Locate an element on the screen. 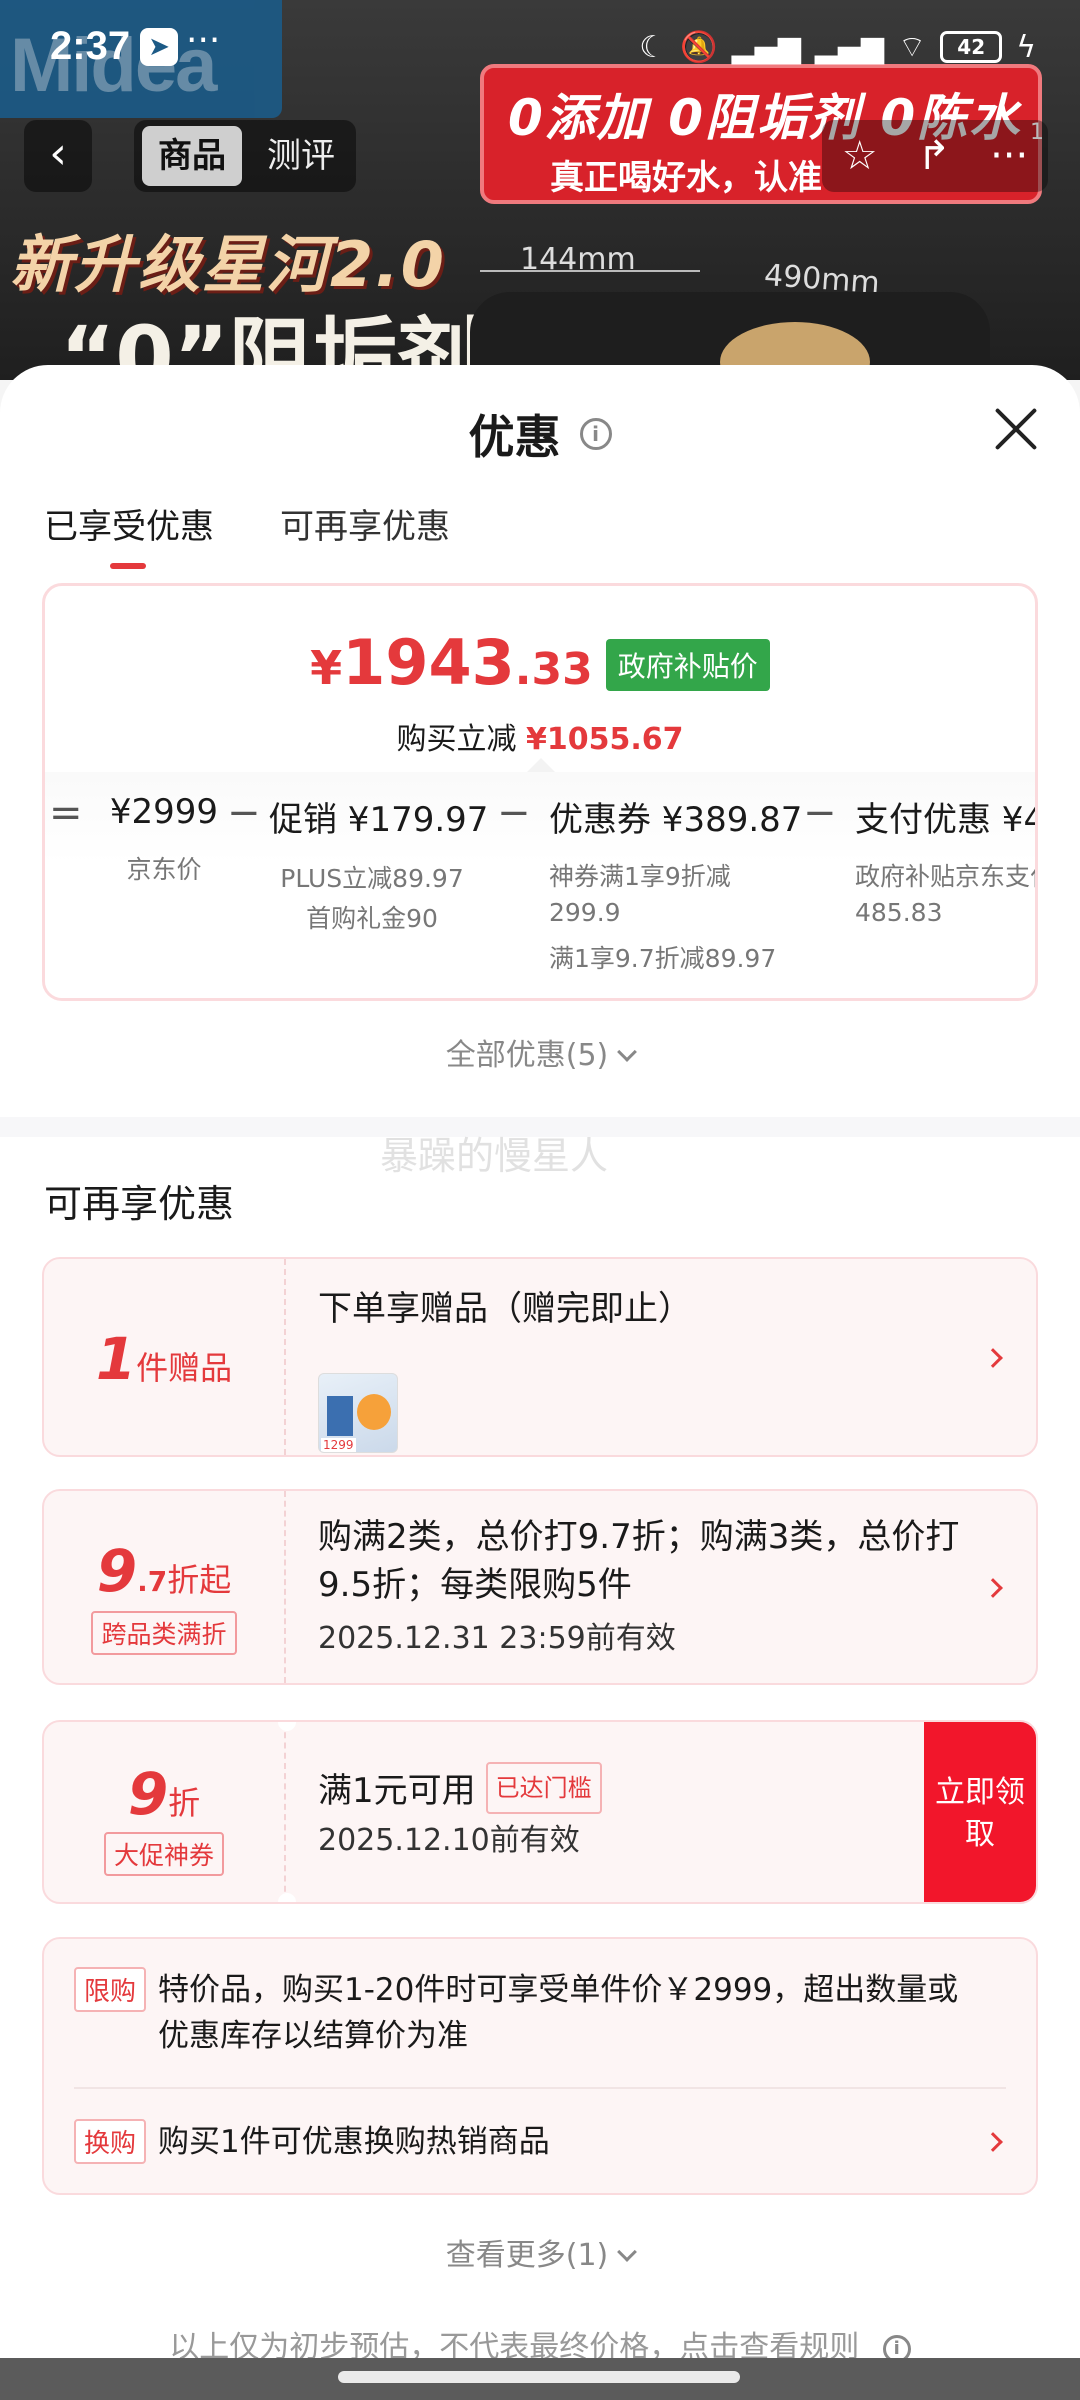 Image resolution: width=1080 pixels, height=2400 pixels. see-more-link: 查看更多(1) is located at coordinates (540, 2252).